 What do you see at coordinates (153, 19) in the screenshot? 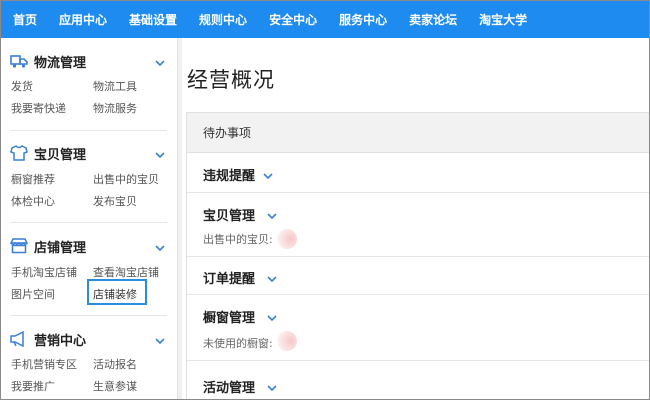
I see `nav-basic-settings: 基础设置` at bounding box center [153, 19].